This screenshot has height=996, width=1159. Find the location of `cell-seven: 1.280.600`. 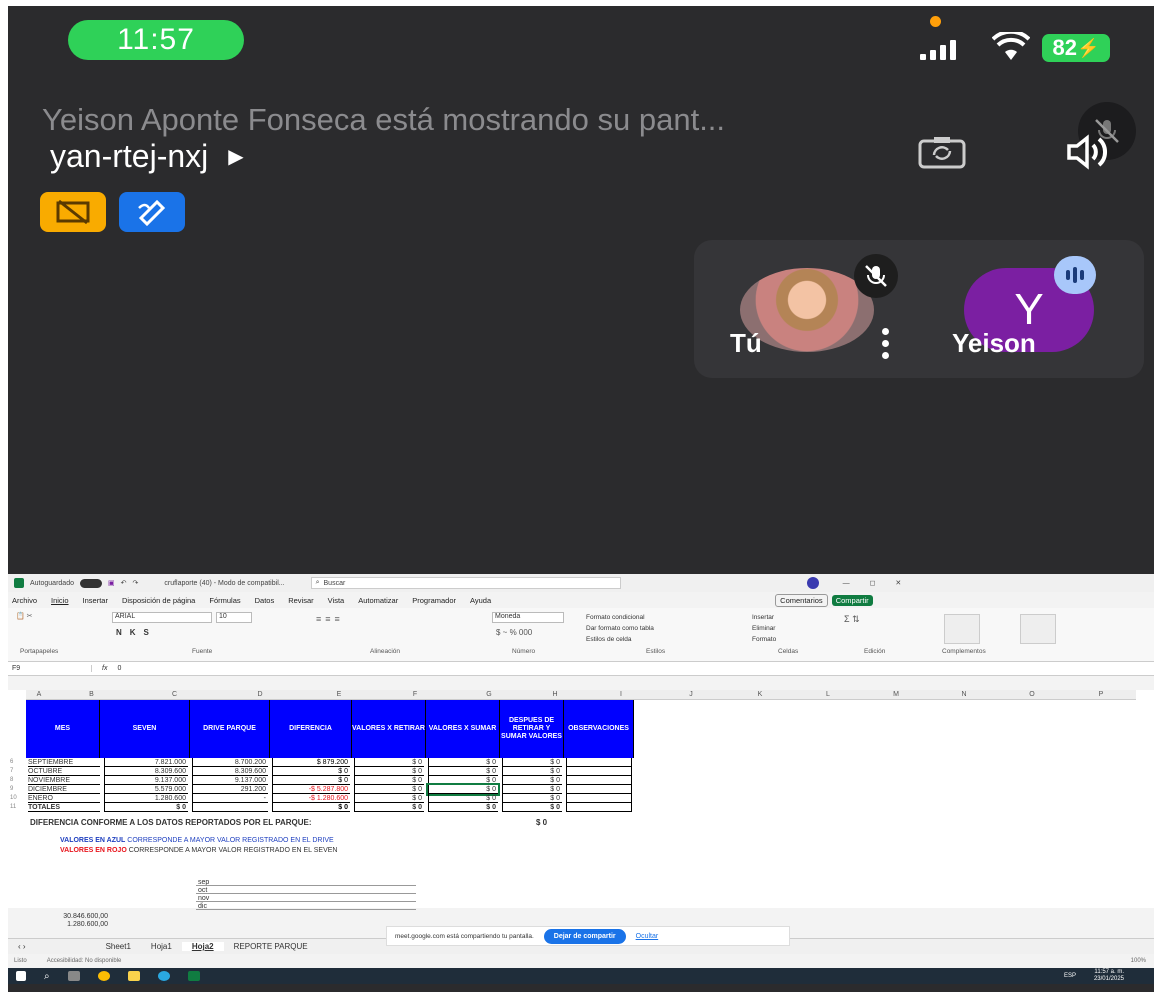

cell-seven: 1.280.600 is located at coordinates (146, 798).